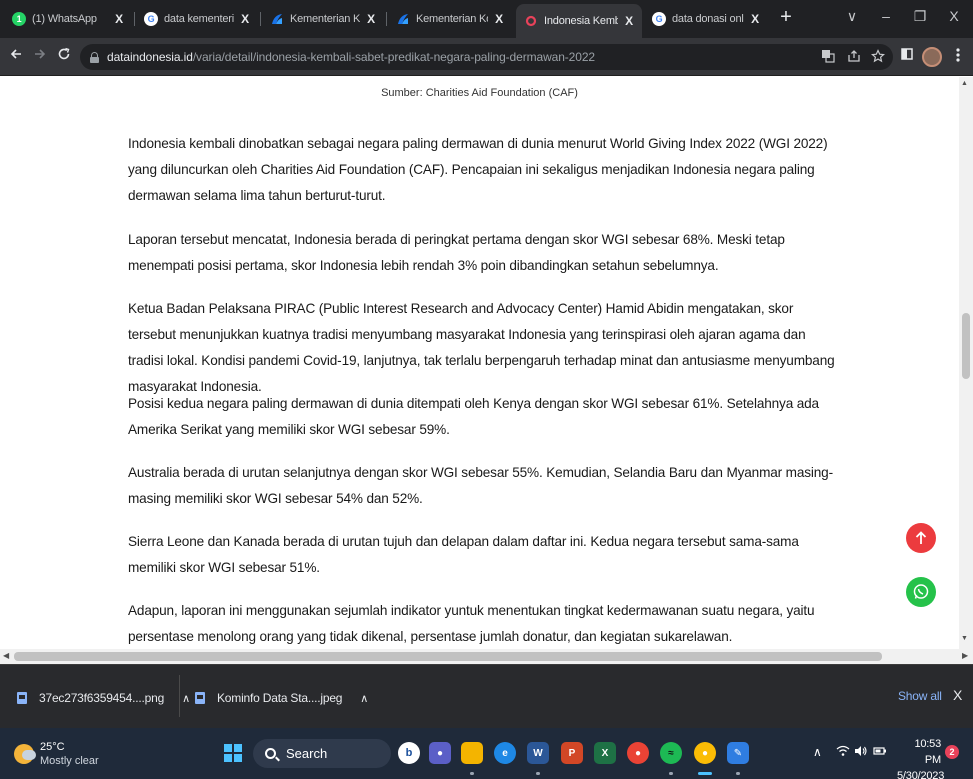  What do you see at coordinates (68, 19) in the screenshot?
I see `tab-whatsapp: 1 (1) WhatsApp X` at bounding box center [68, 19].